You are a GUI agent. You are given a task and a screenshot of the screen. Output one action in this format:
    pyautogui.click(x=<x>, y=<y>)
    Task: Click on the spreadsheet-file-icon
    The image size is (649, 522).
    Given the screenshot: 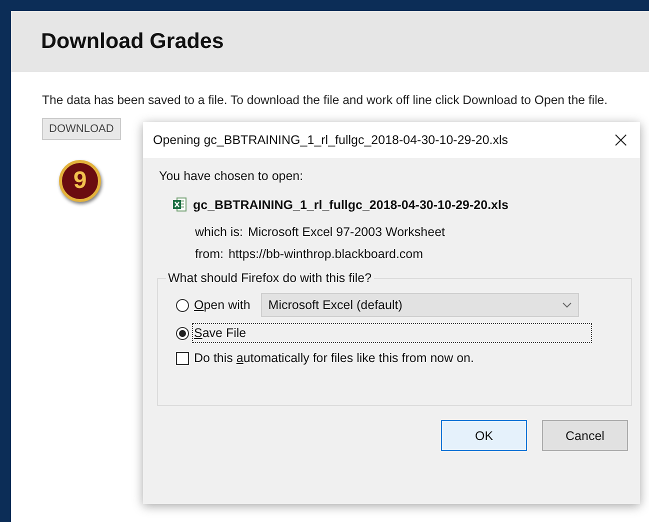 What is the action you would take?
    pyautogui.click(x=179, y=204)
    